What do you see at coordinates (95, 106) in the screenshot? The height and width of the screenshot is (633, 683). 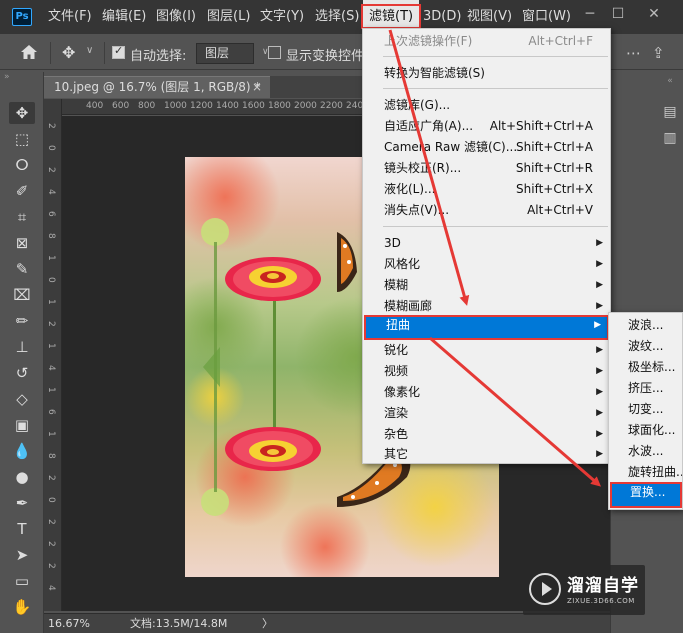 I see `ruler-tick: 400` at bounding box center [95, 106].